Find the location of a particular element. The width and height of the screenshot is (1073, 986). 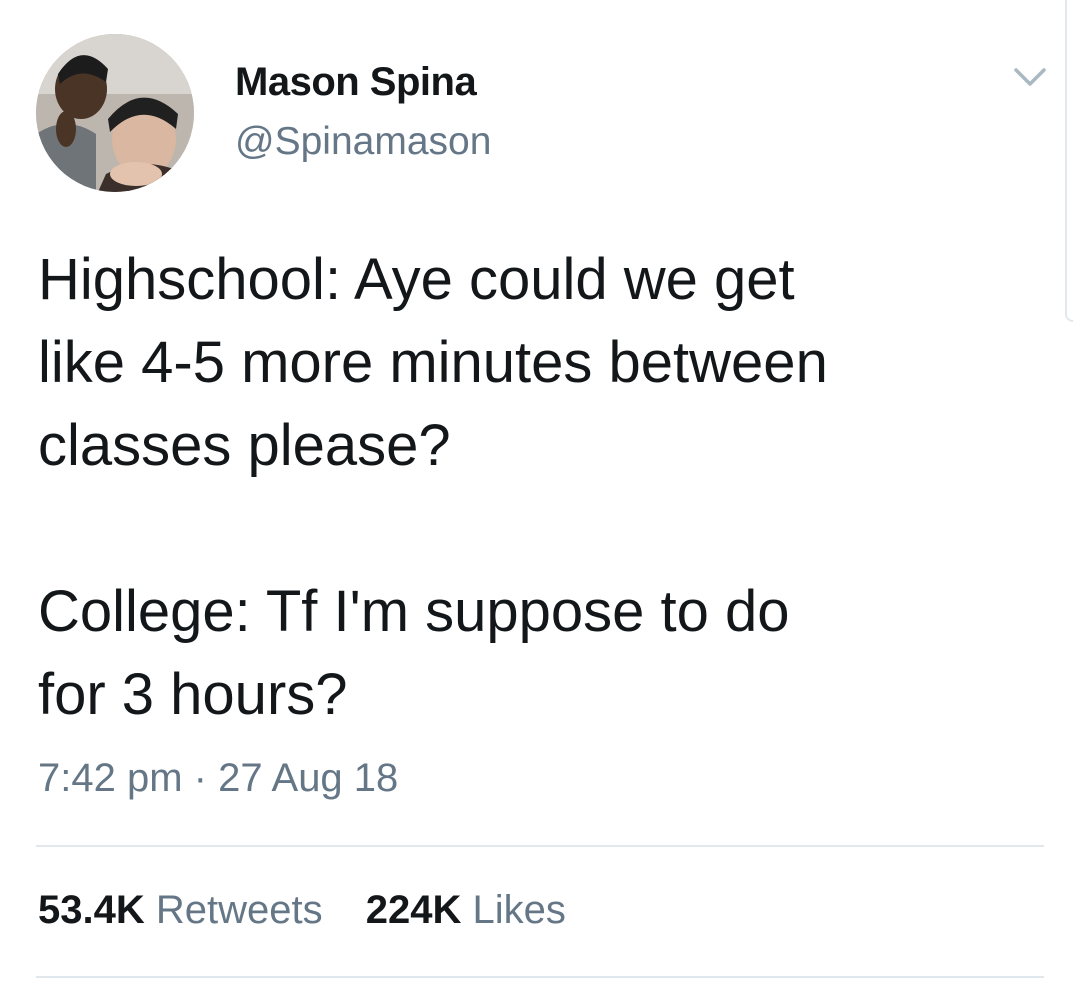

tweet-line: for 3 hours? is located at coordinates (193, 694).